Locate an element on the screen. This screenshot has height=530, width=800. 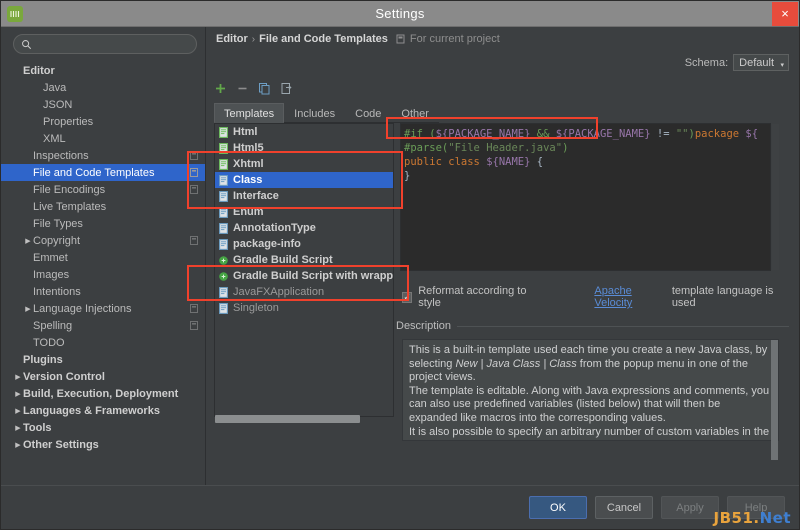
template-list-item: package-info is located at coordinates (304, 244).